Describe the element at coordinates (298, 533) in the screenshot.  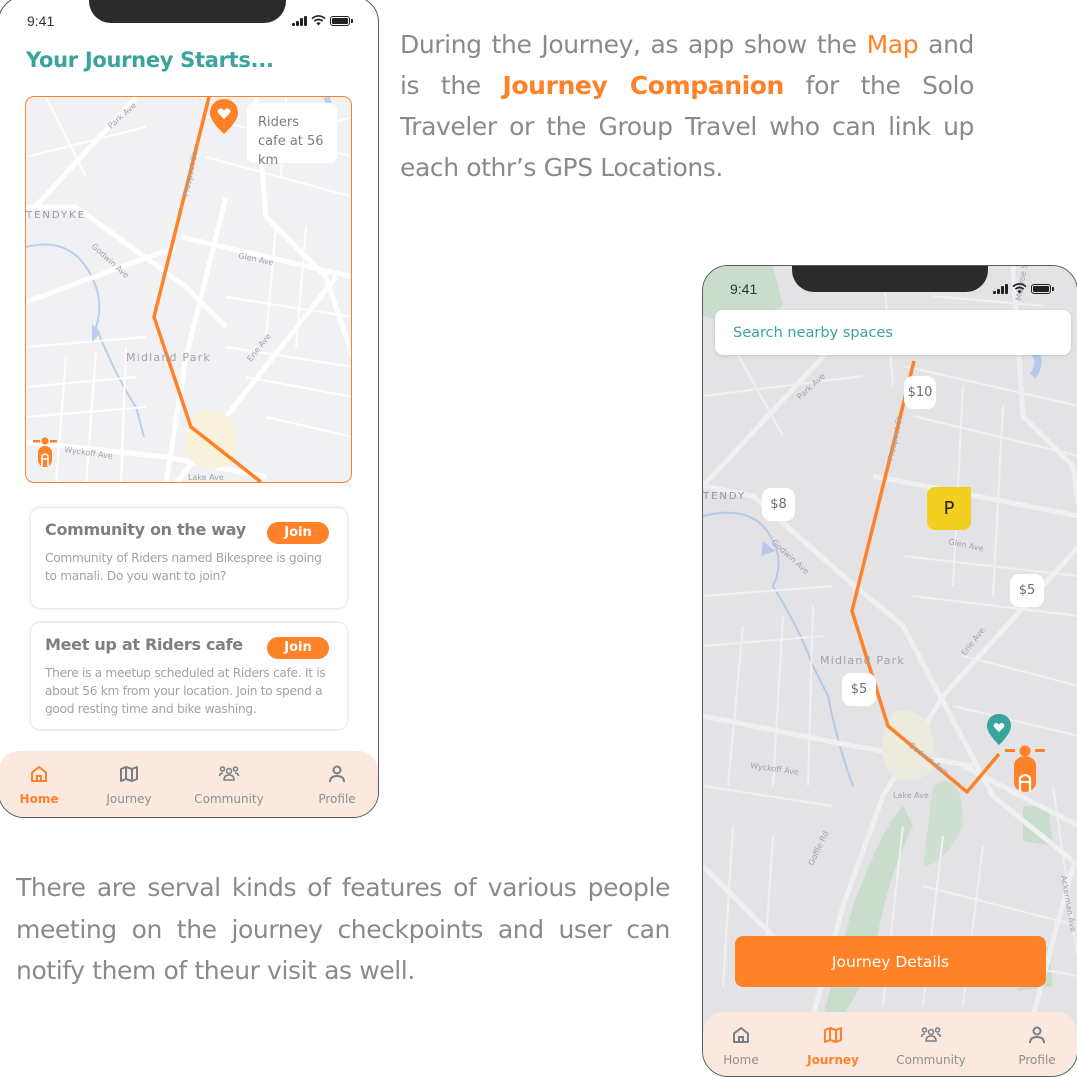
I see `join-community-button: Join` at that location.